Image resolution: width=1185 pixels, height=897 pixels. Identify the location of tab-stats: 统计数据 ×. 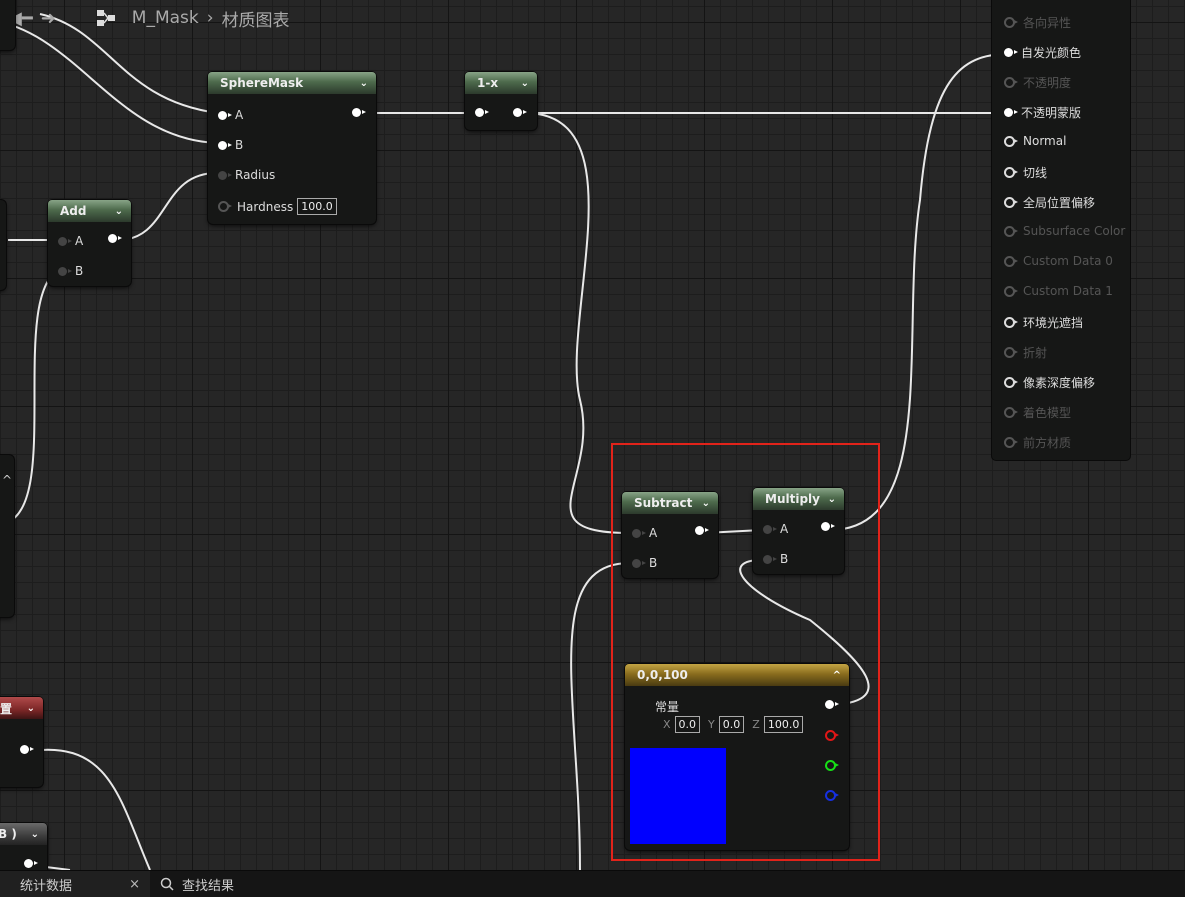
(75, 884).